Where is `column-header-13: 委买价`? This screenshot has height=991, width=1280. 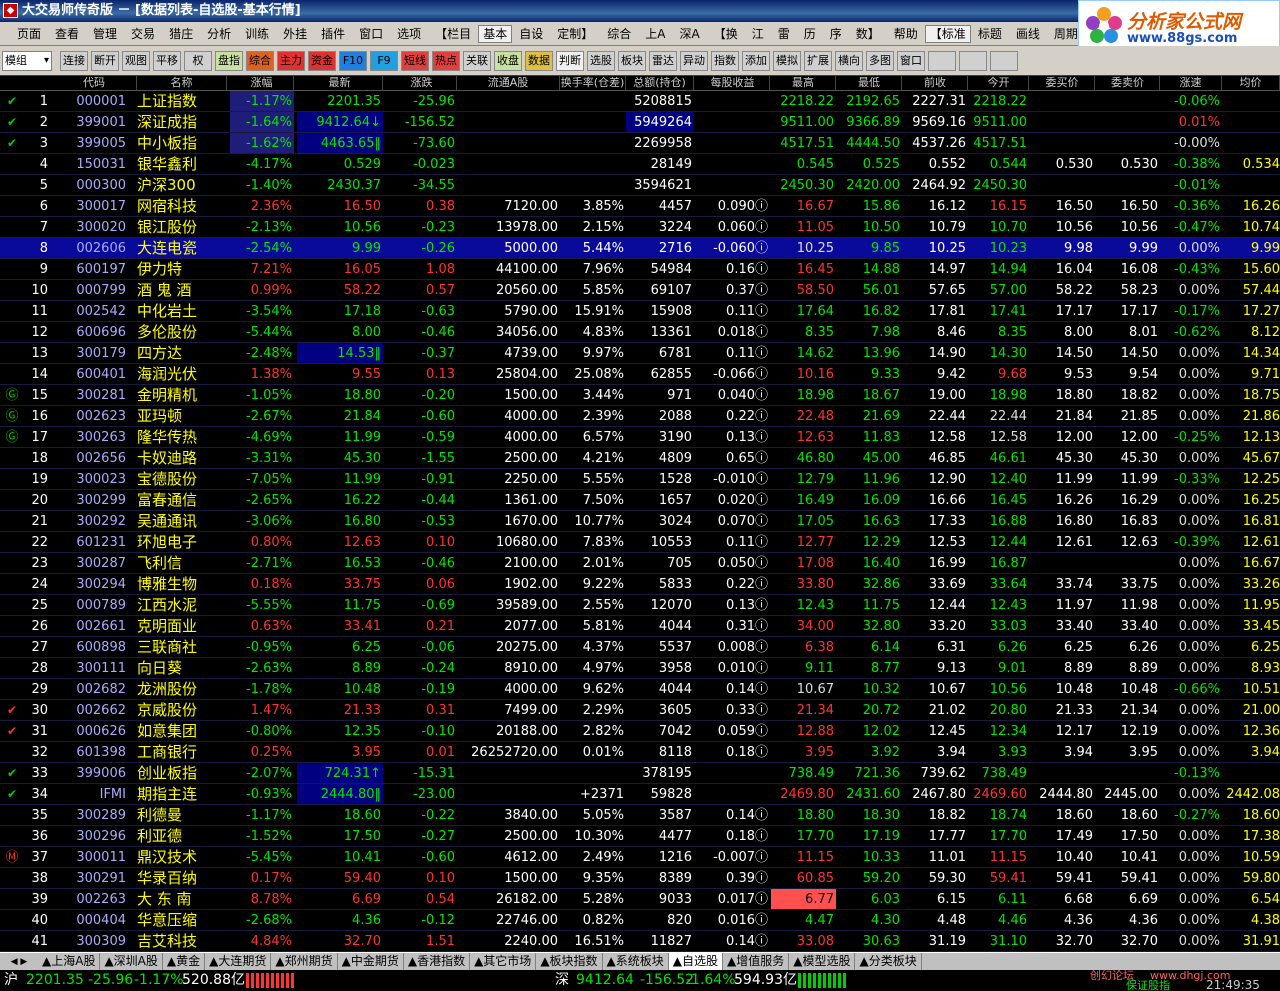
column-header-13: 委买价 is located at coordinates (1062, 83).